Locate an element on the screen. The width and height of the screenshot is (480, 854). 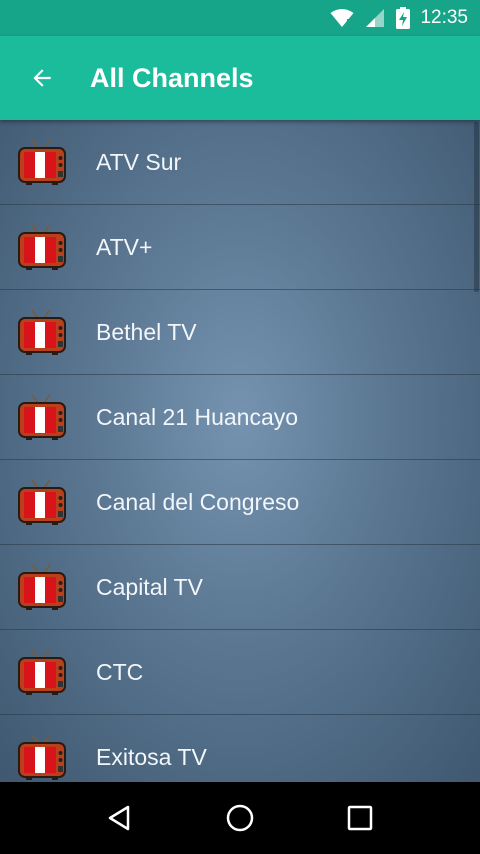
list-item-label: CTC is located at coordinates (120, 672).